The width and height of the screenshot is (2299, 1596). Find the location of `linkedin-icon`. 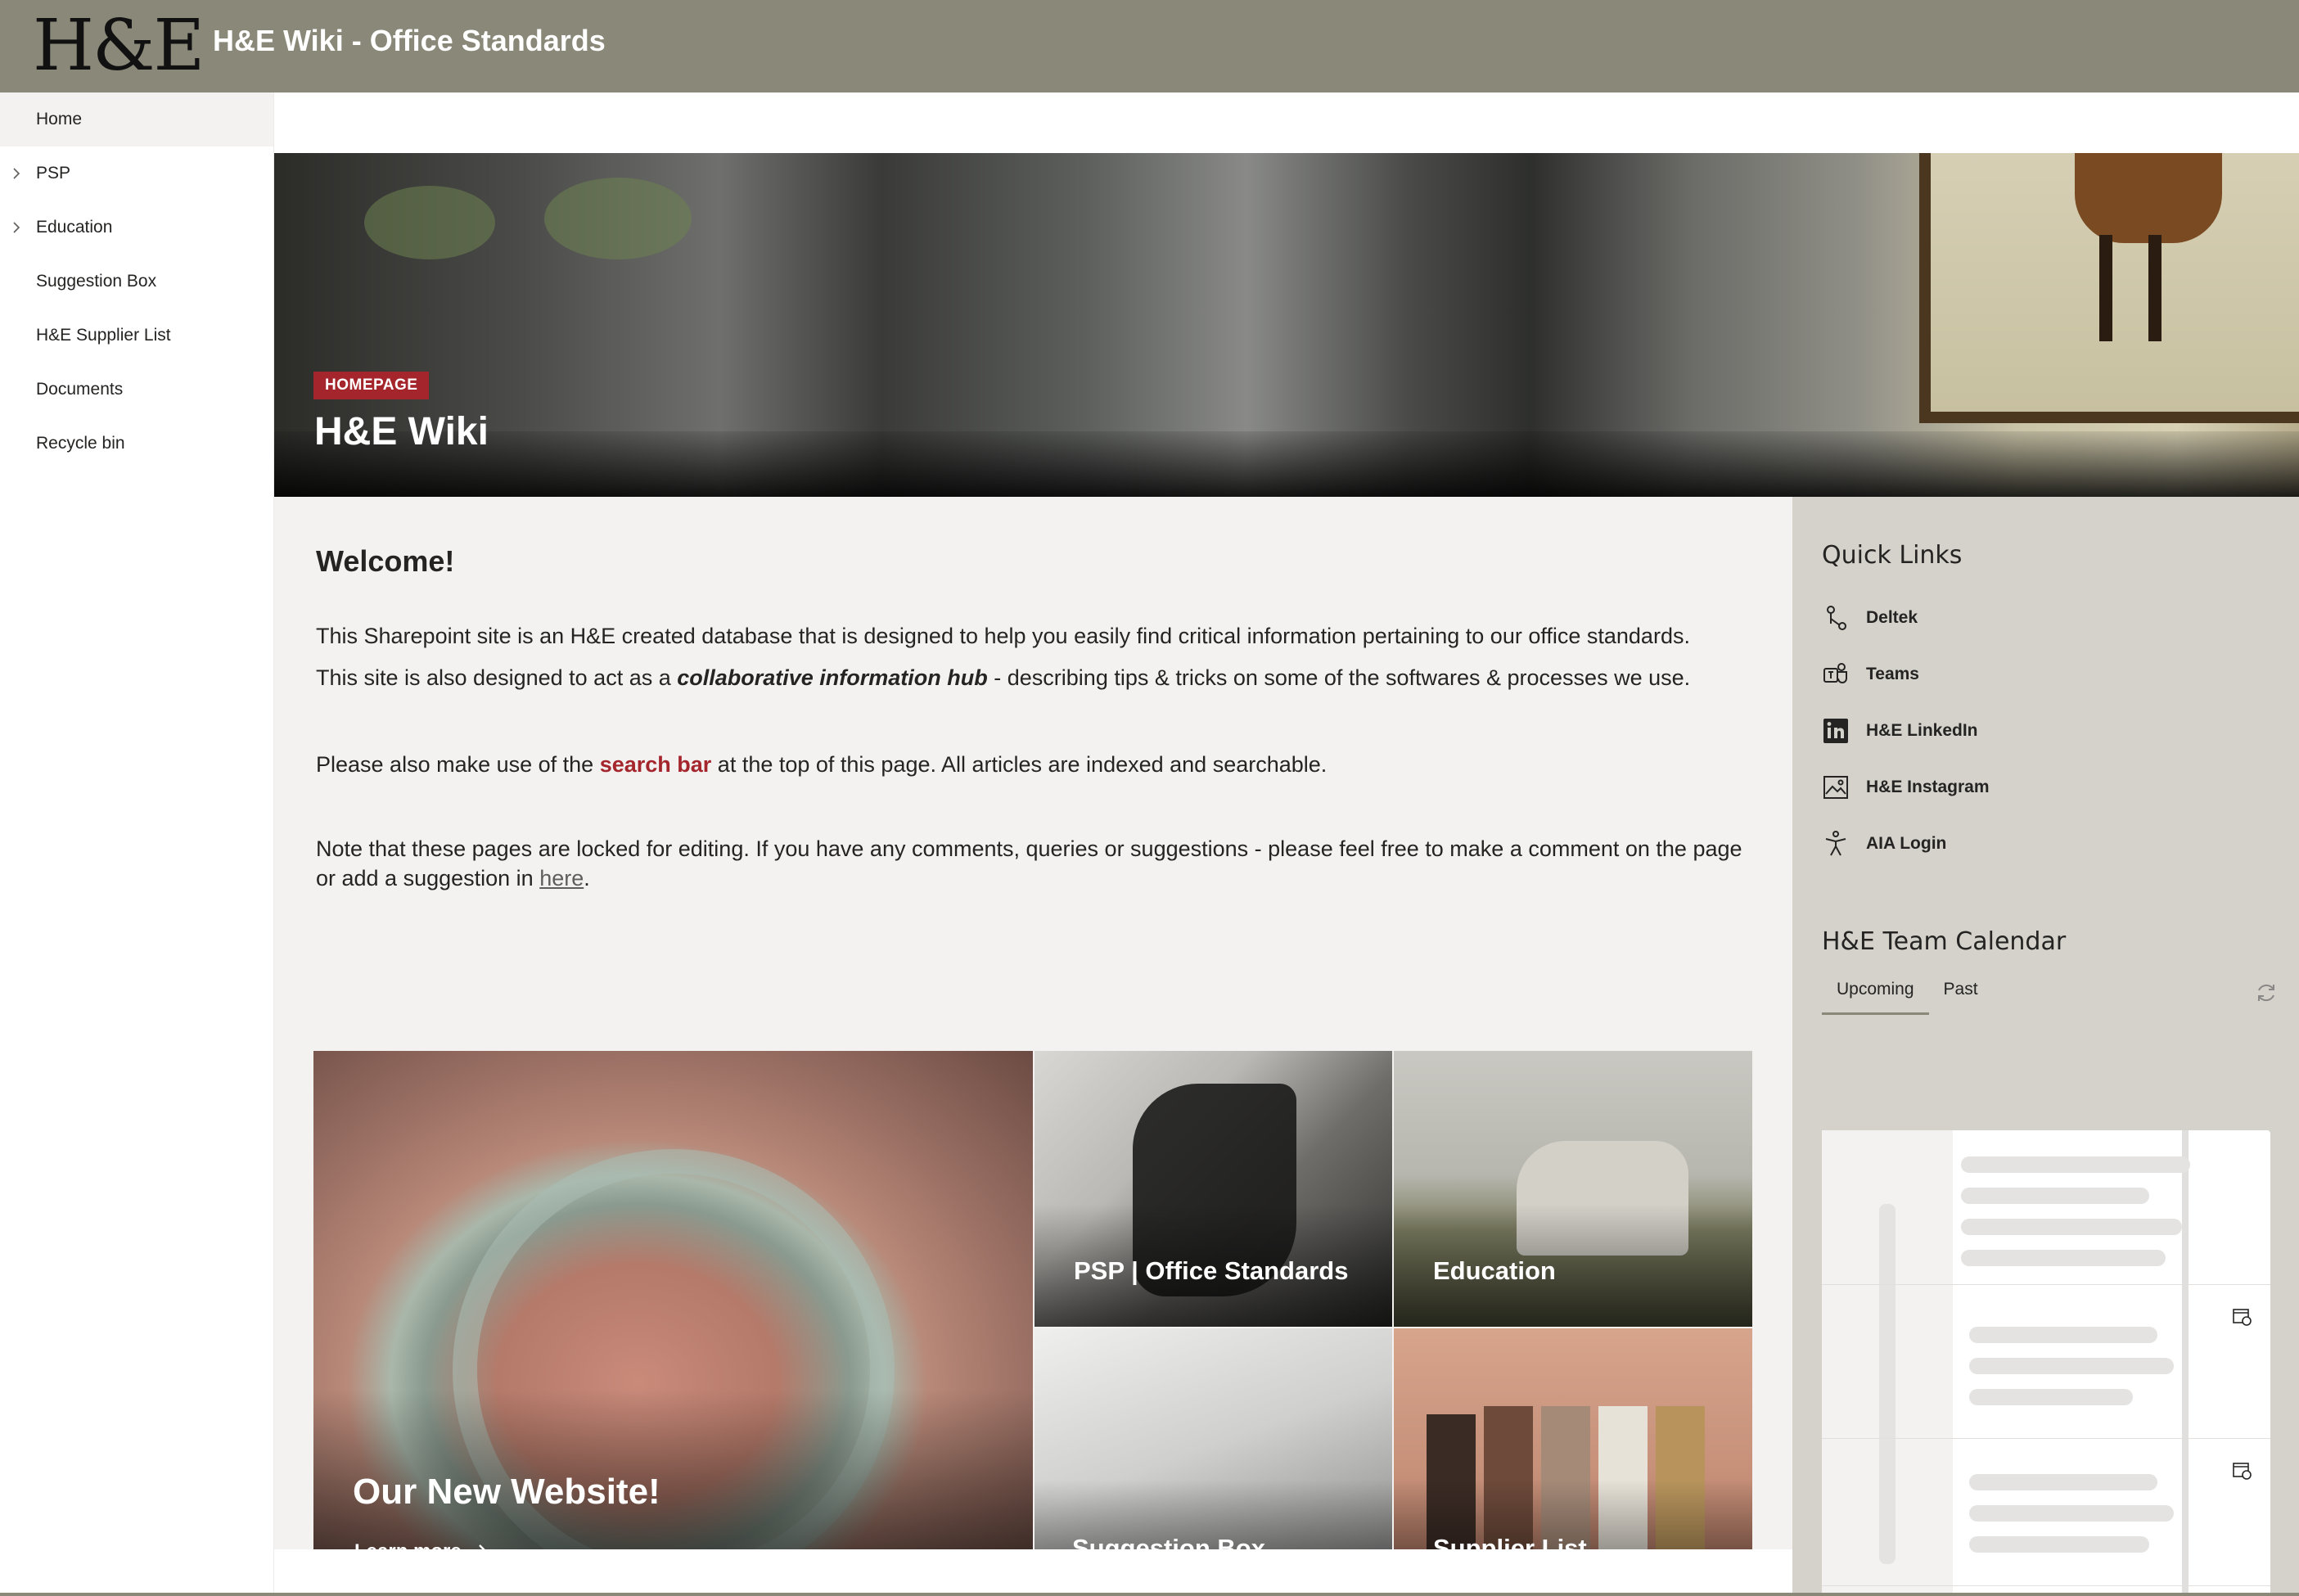

linkedin-icon is located at coordinates (1836, 731).